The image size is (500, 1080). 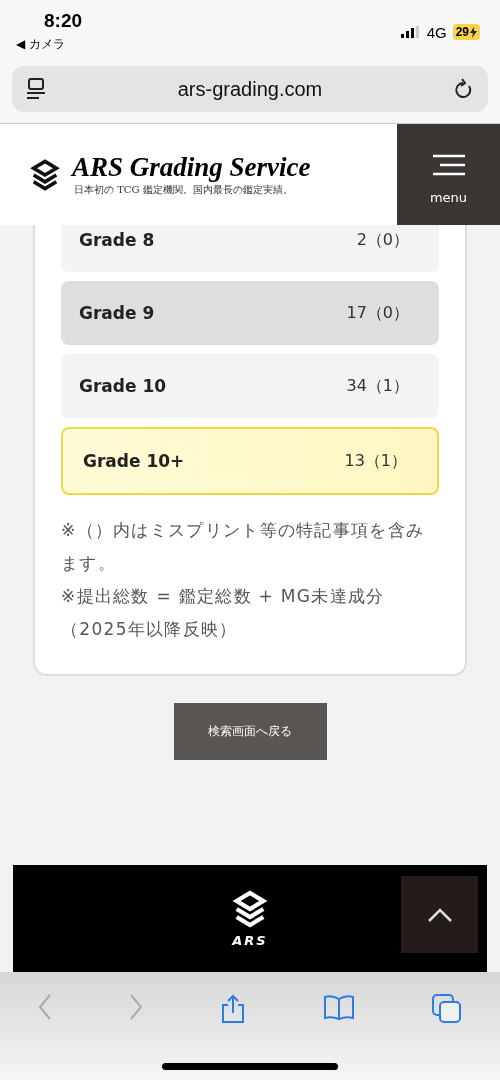 What do you see at coordinates (439, 914) in the screenshot?
I see `chevron-up-icon` at bounding box center [439, 914].